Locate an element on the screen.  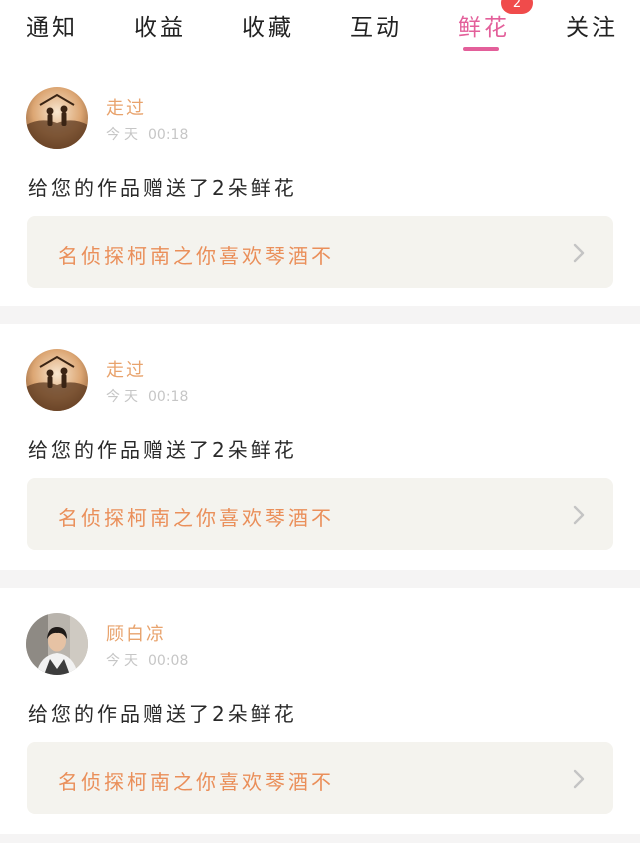
active-tab-indicator is located at coordinates (481, 49).